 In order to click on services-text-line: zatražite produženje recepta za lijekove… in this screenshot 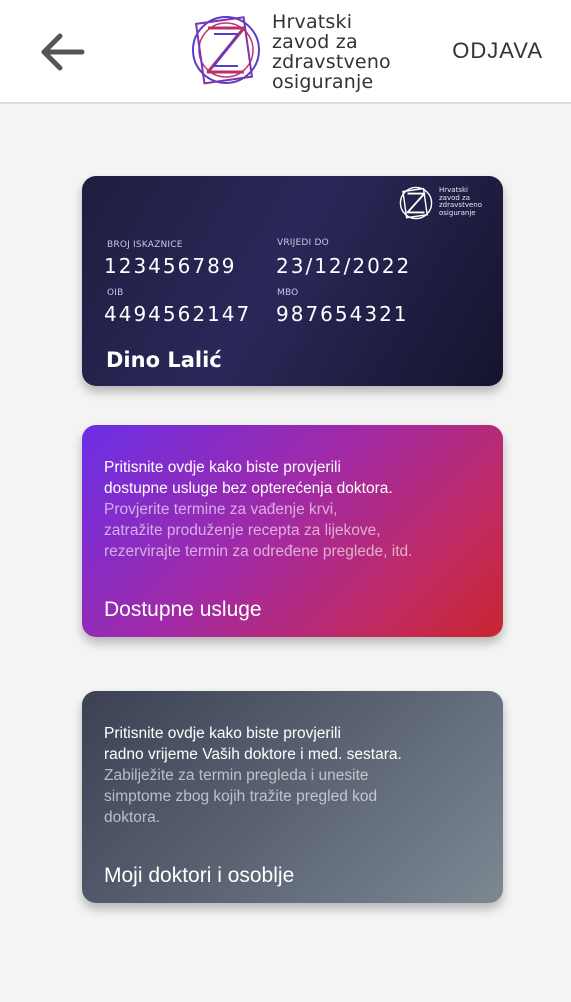, I will do `click(242, 530)`.